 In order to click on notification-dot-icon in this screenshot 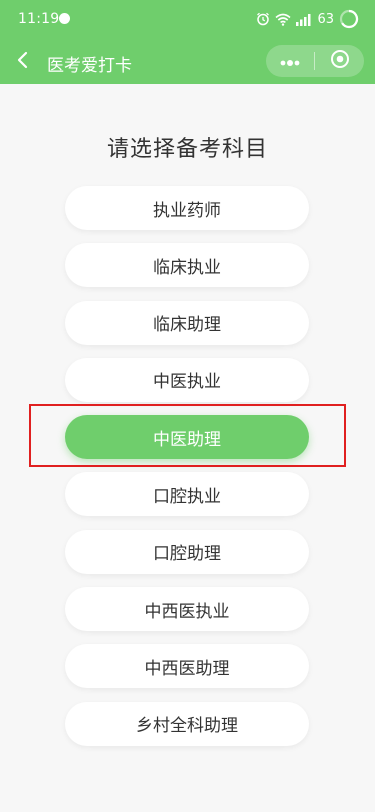, I will do `click(64, 18)`.